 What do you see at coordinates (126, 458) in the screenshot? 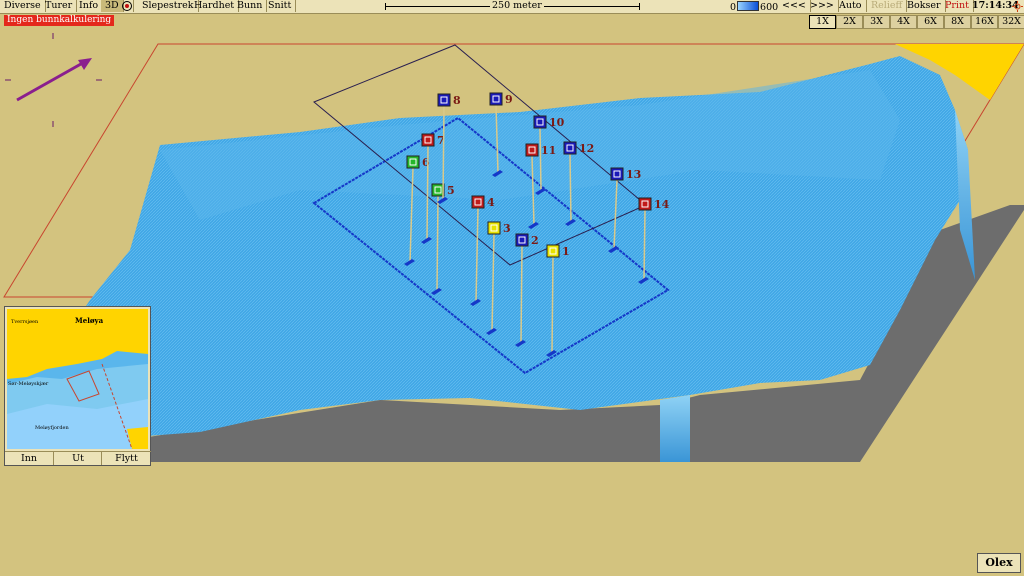
I see `inset-move-button: Flytt` at bounding box center [126, 458].